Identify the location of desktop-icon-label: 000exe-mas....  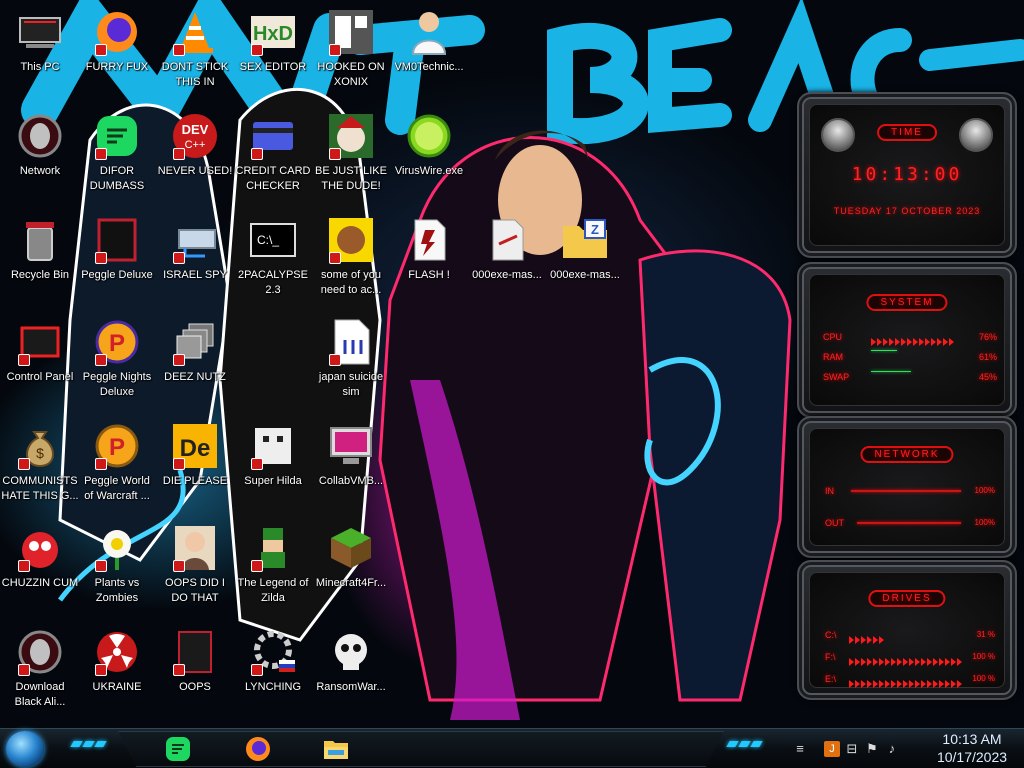
(507, 275).